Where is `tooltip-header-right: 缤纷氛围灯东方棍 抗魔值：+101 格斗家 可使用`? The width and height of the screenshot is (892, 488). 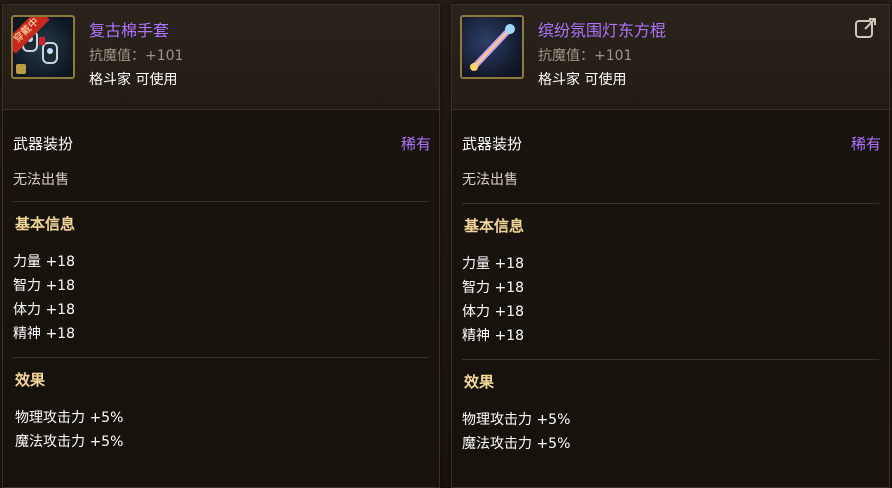
tooltip-header-right: 缤纷氛围灯东方棍 抗魔值：+101 格斗家 可使用 is located at coordinates (670, 57).